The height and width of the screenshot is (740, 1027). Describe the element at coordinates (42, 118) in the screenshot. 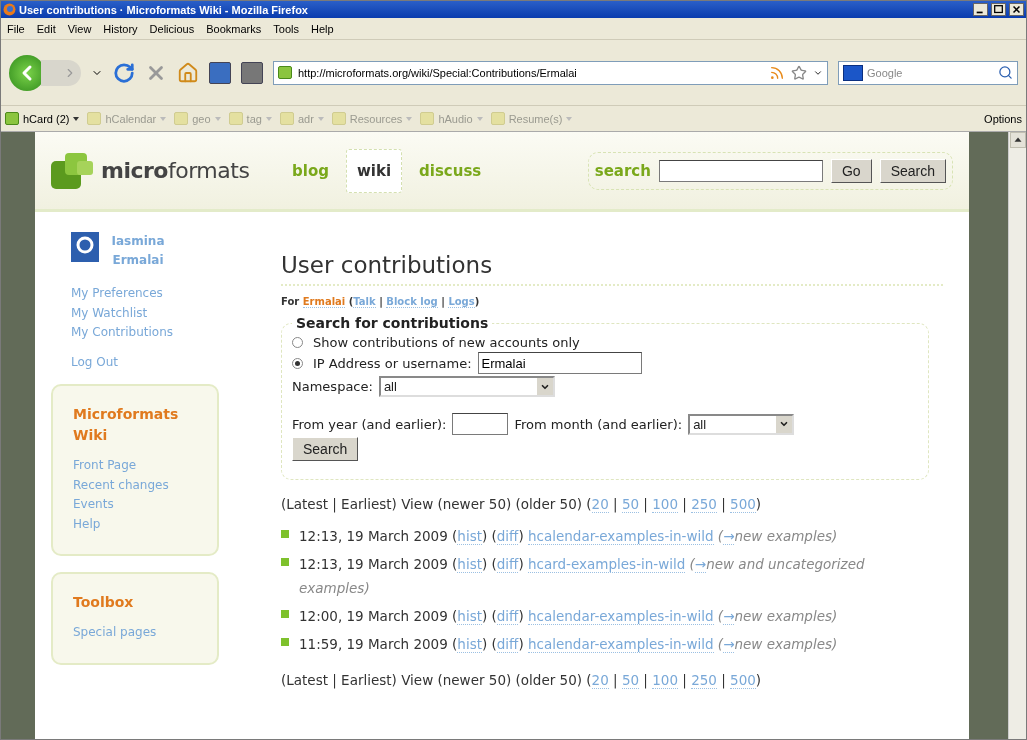

I see `bookmark-item: hCard (2)` at that location.